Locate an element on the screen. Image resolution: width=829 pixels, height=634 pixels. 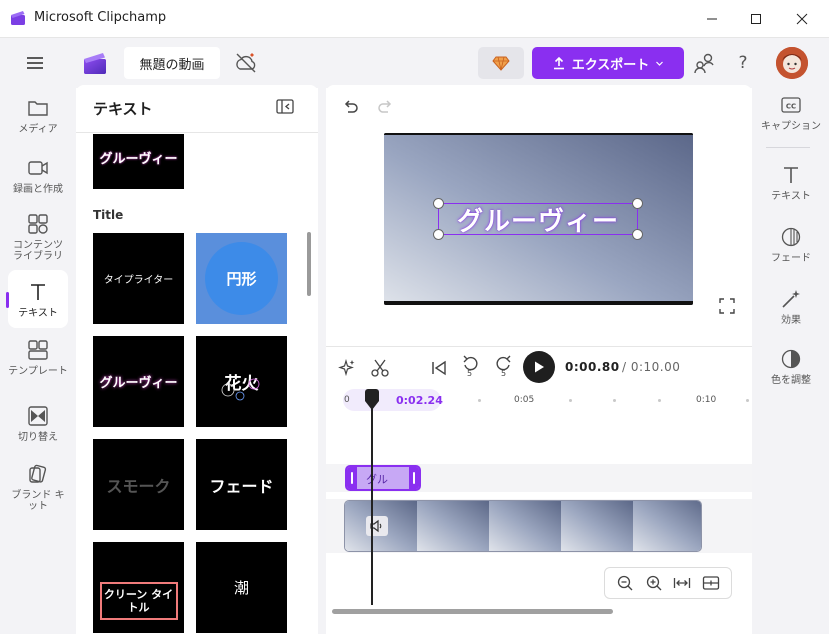
text-template-smoke: スモーク is located at coordinates (138, 484).